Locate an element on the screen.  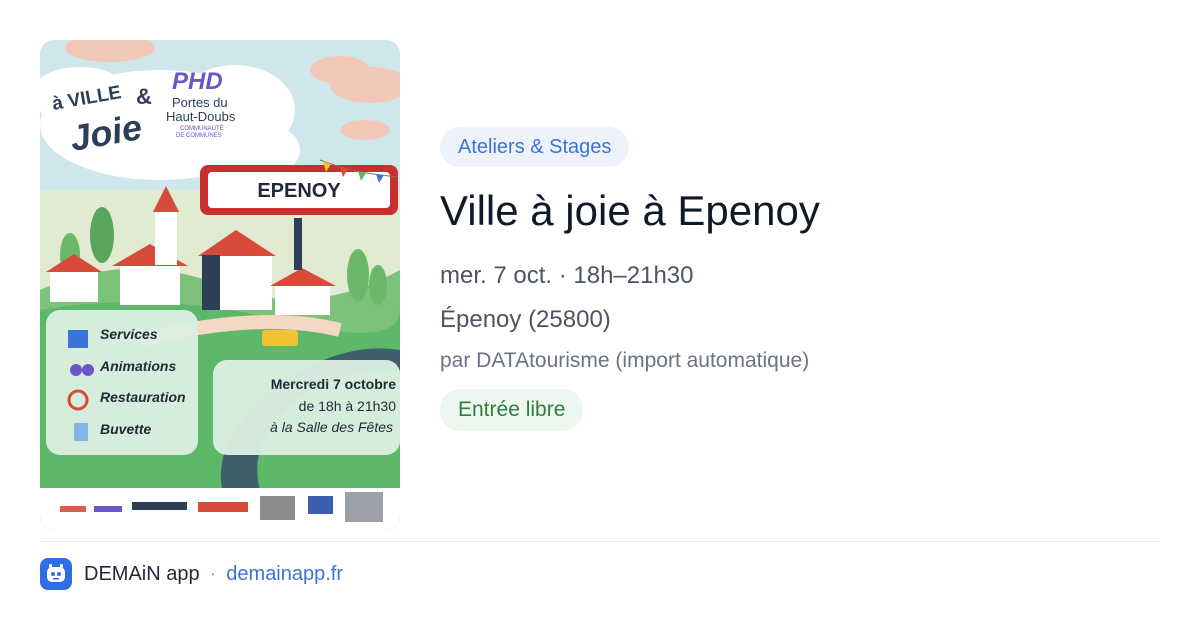
poster-service-item: Animations is located at coordinates (138, 366).